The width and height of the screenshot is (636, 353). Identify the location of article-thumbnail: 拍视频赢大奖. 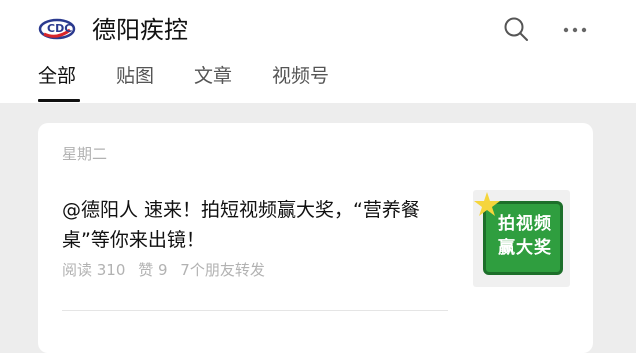
(521, 238).